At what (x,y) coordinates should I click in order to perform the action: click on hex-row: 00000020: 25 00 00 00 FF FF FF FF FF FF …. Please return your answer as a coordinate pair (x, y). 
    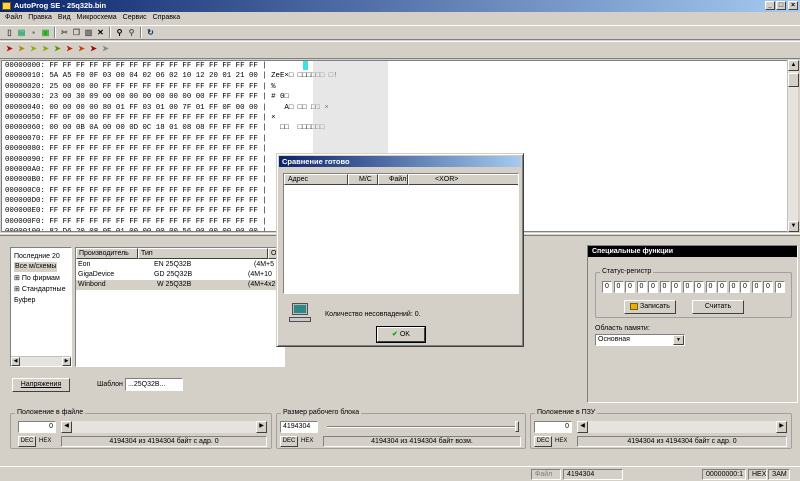
    Looking at the image, I should click on (396, 87).